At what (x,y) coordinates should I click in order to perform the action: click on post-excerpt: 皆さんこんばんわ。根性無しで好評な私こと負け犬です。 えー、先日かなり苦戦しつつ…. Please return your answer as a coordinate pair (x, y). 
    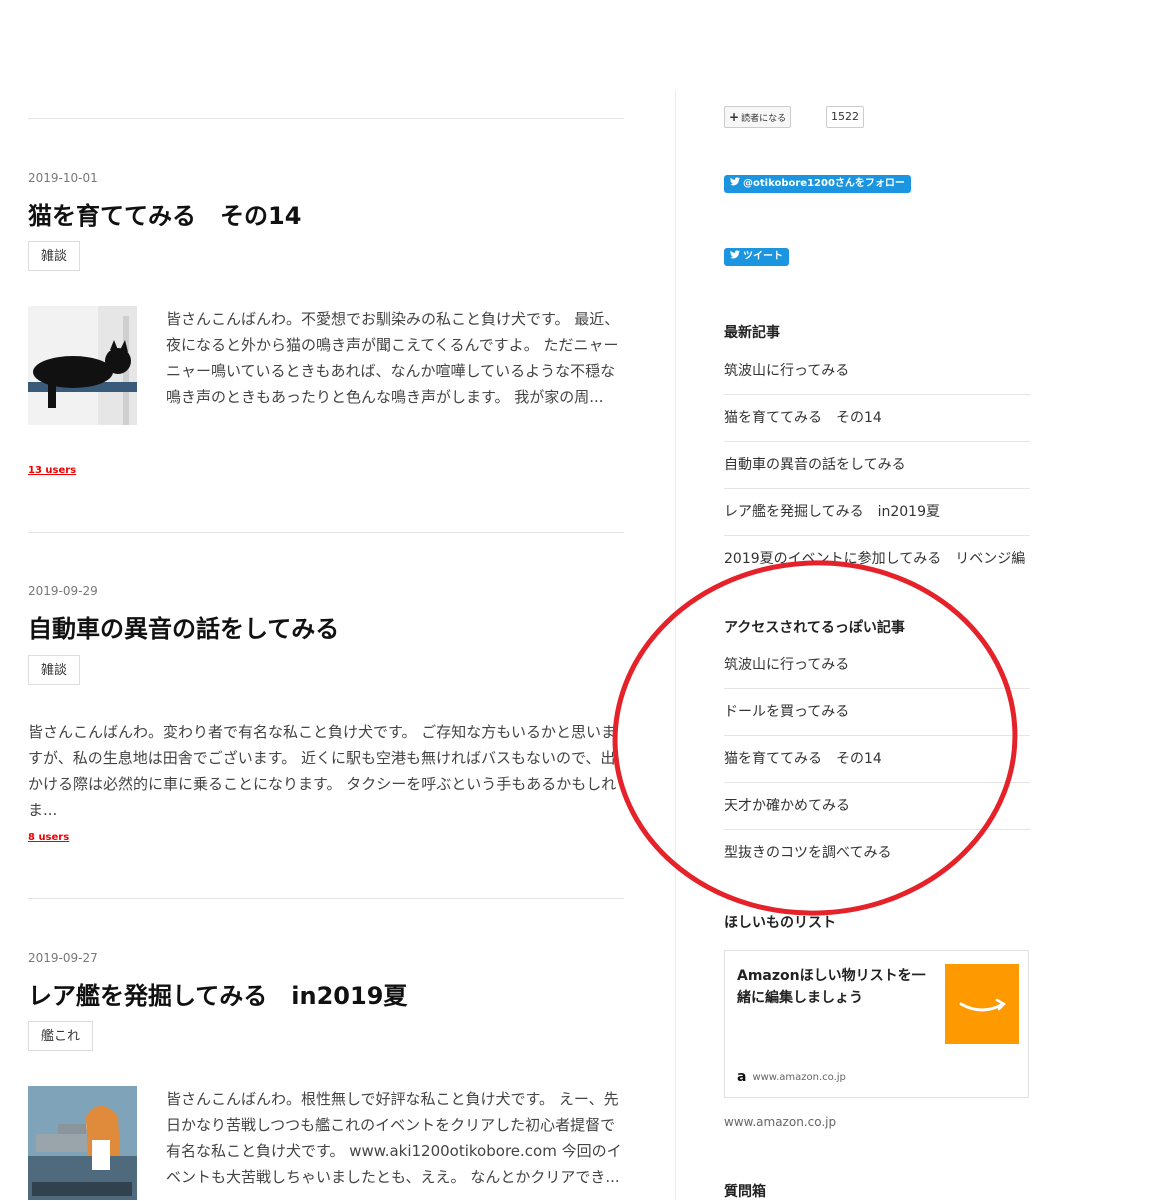
    Looking at the image, I should click on (394, 1138).